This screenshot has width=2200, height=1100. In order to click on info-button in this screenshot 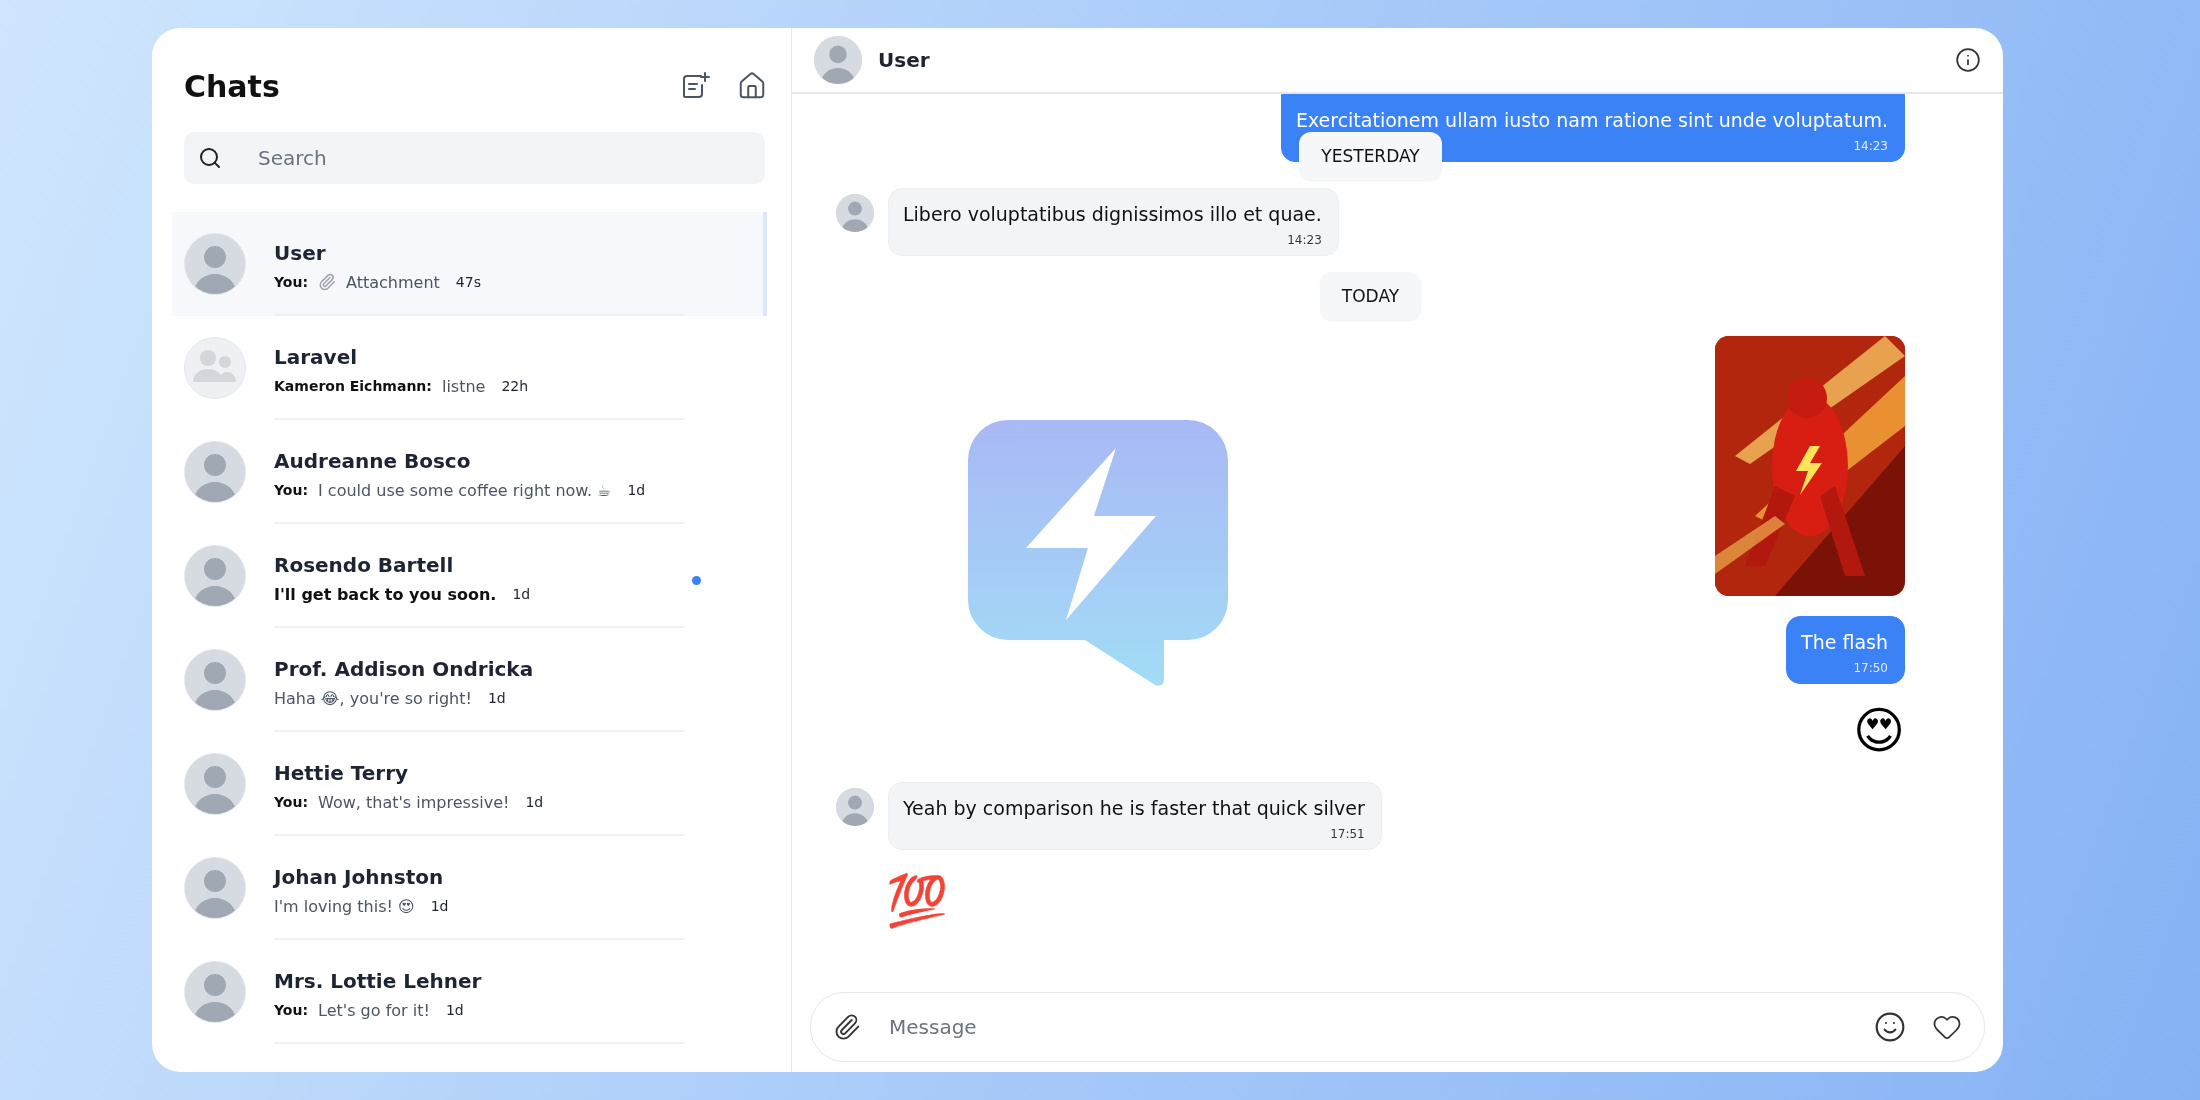, I will do `click(1968, 60)`.